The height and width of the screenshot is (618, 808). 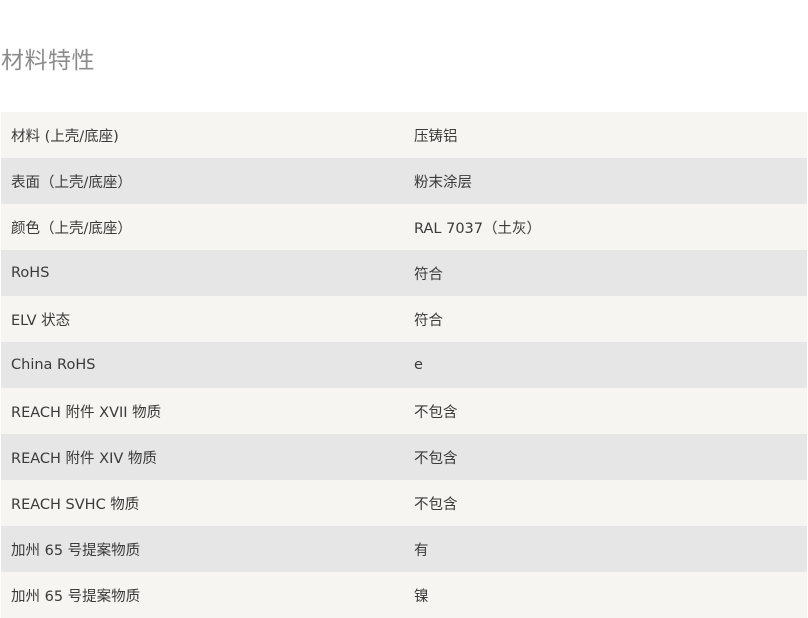 I want to click on property-label: RoHS, so click(x=30, y=273).